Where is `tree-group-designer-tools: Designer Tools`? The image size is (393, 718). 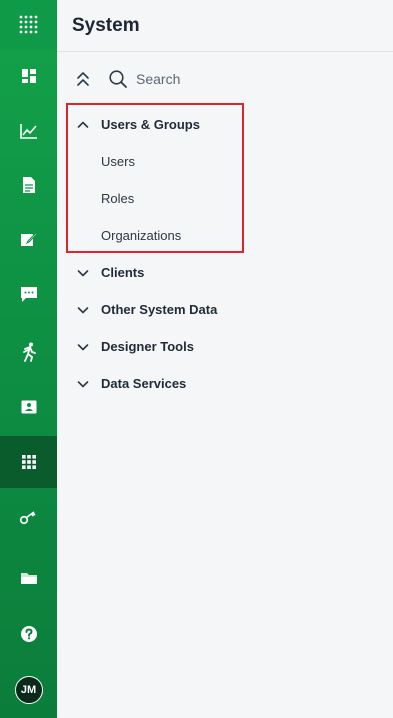
tree-group-designer-tools: Designer Tools is located at coordinates (225, 346).